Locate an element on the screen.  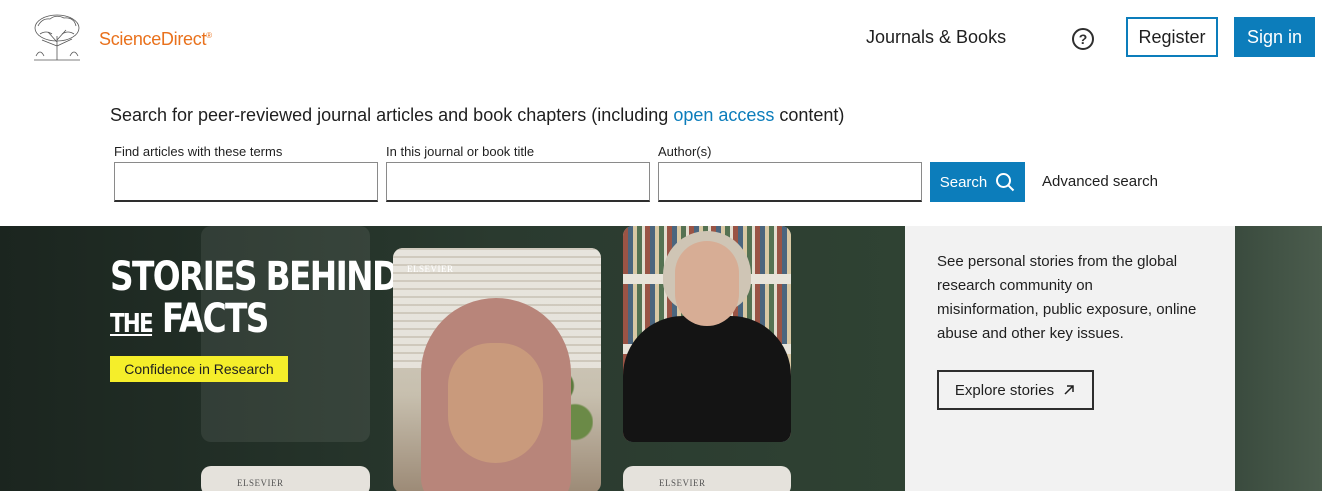
stories-title: STORIES BEHIND THE FACTS is located at coordinates (254, 299).